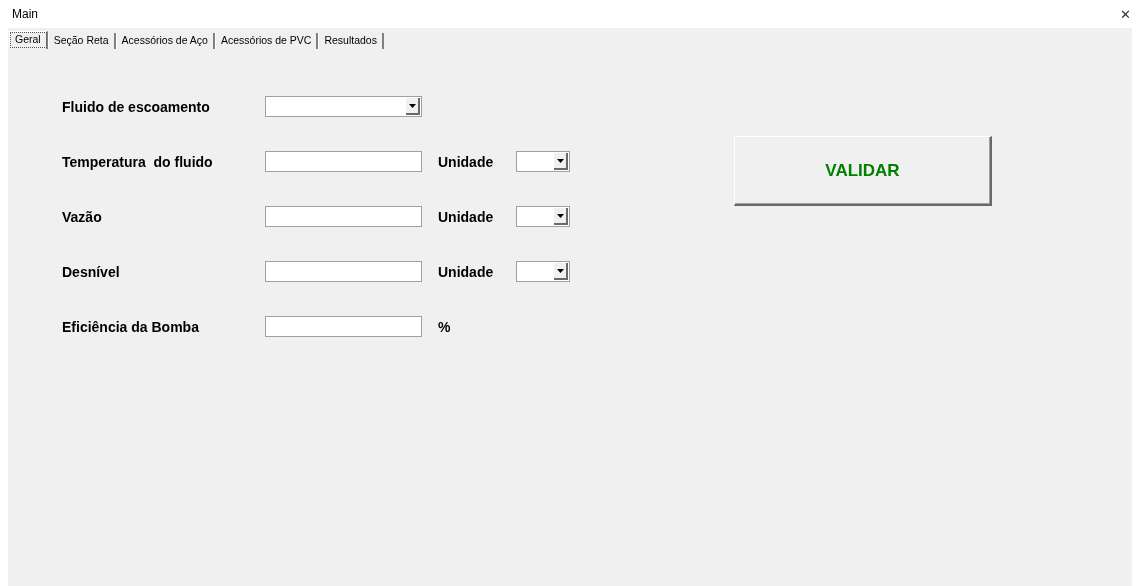 Image resolution: width=1139 pixels, height=586 pixels. I want to click on field-label: Fluido de escoamento, so click(136, 106).